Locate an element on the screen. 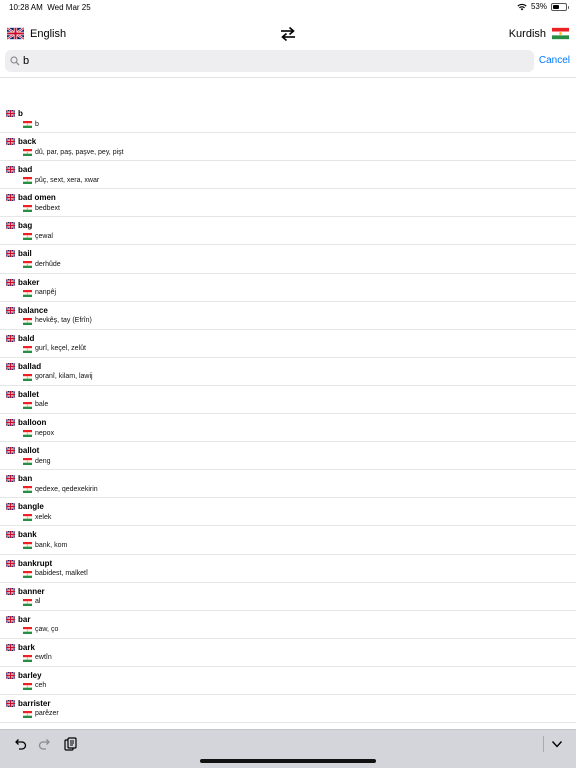  result-row: ban qedexe, qedexekirin is located at coordinates (288, 484).